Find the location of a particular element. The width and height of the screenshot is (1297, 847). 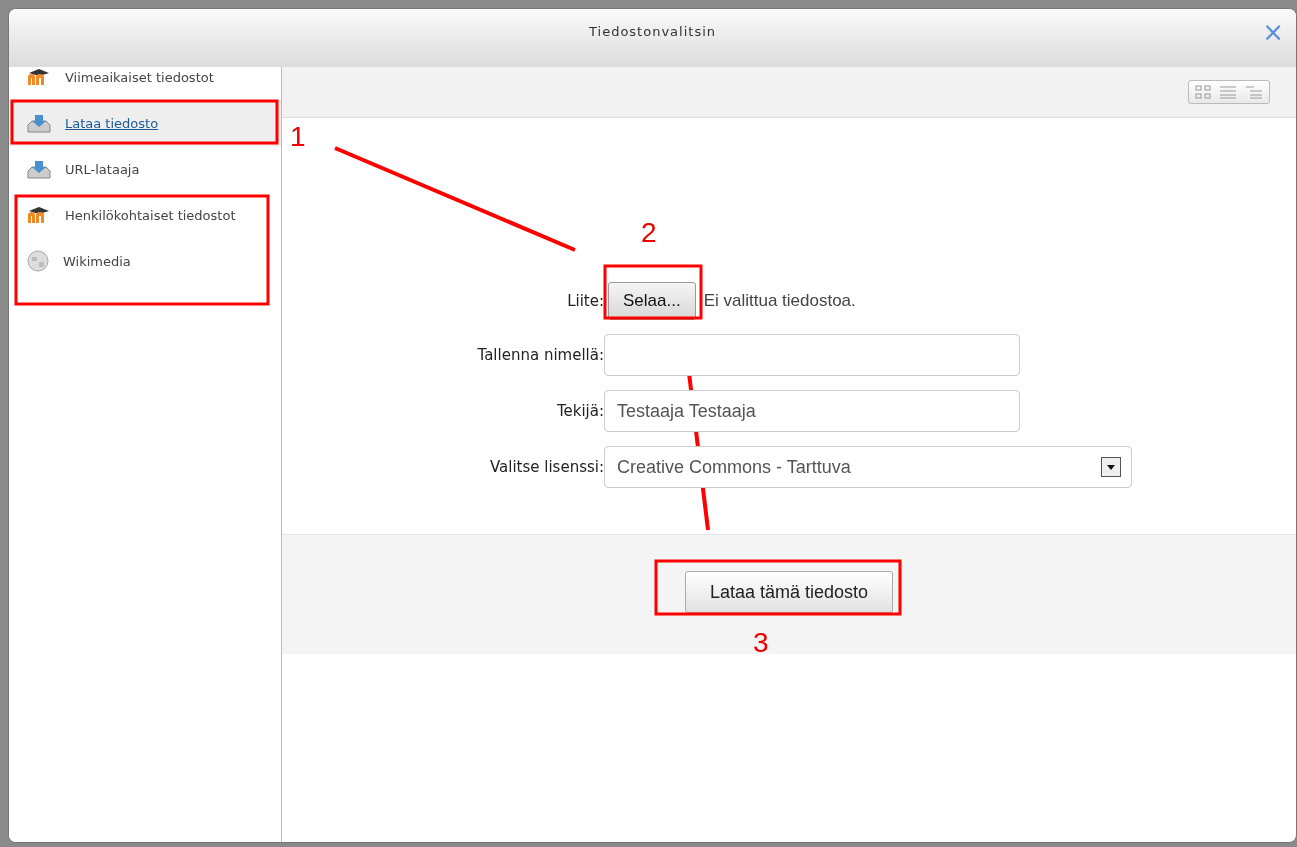

upload-button: Lataa tämä tiedosto is located at coordinates (789, 592).